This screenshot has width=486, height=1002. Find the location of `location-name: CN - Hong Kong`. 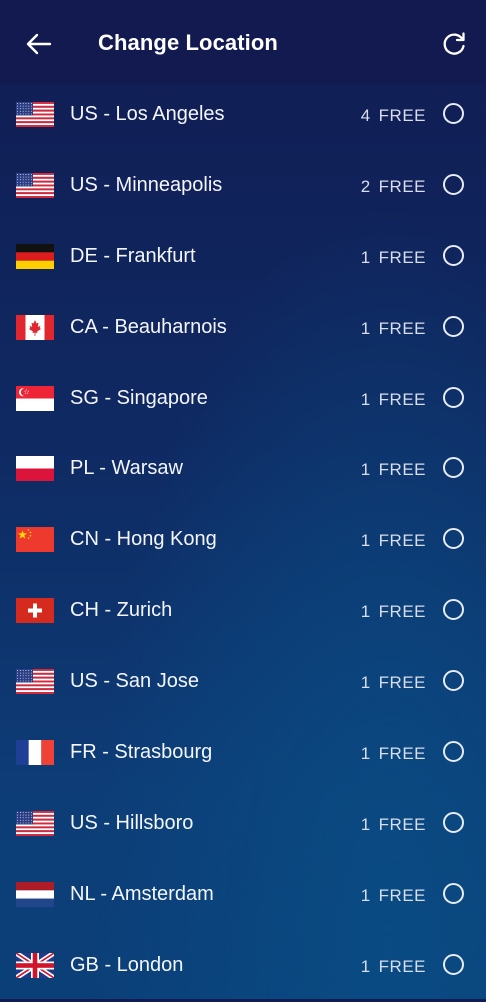

location-name: CN - Hong Kong is located at coordinates (143, 539).